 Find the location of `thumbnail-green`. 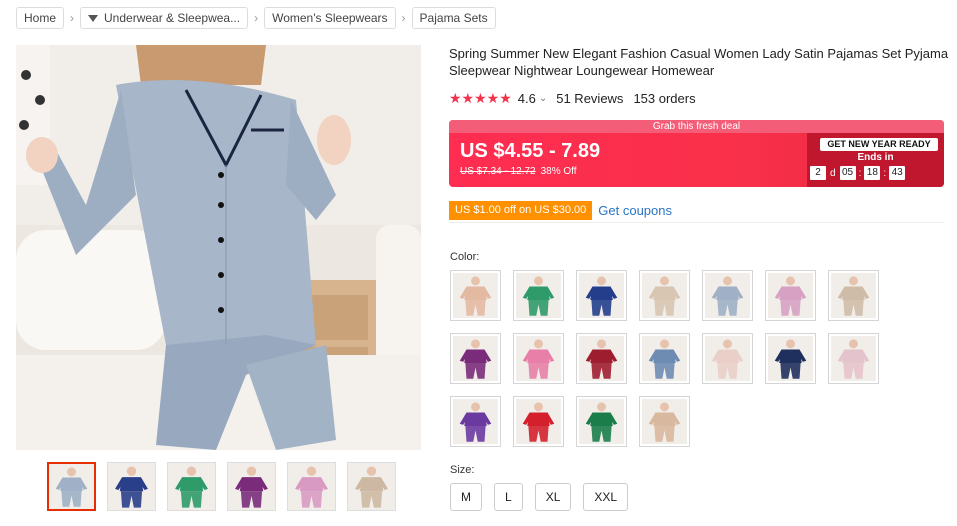

thumbnail-green is located at coordinates (191, 486).